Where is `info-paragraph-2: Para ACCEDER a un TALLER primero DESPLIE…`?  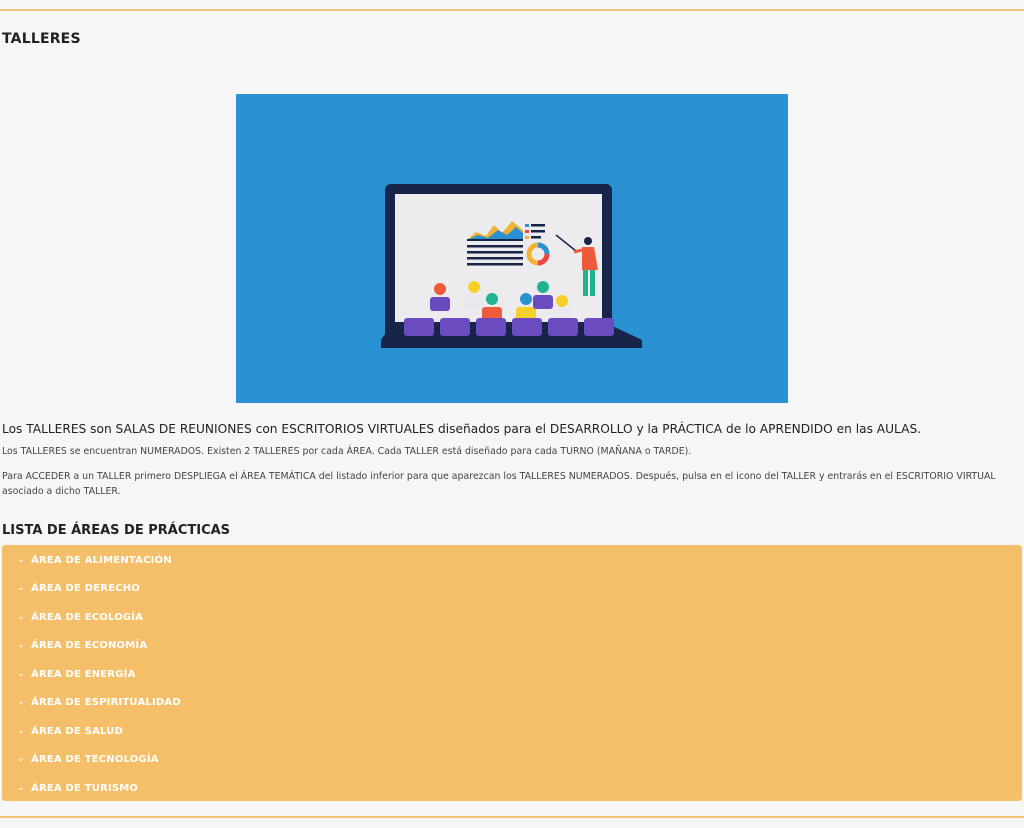
info-paragraph-2: Para ACCEDER a un TALLER primero DESPLIE… is located at coordinates (499, 484).